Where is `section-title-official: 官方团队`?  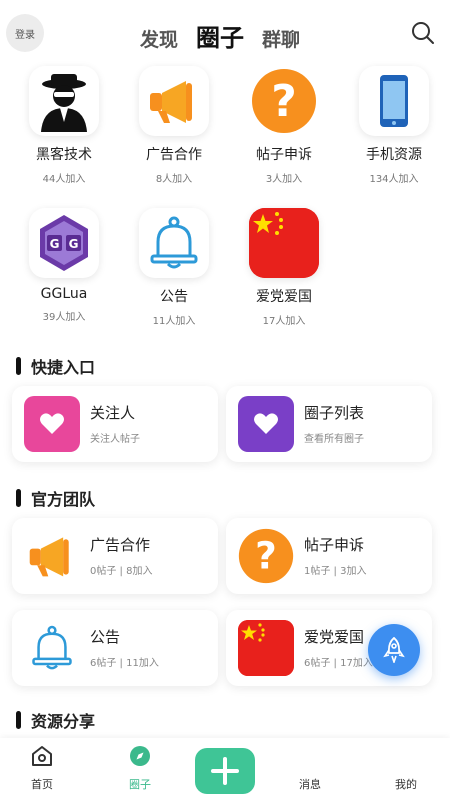
section-title-official: 官方团队 is located at coordinates (55, 498).